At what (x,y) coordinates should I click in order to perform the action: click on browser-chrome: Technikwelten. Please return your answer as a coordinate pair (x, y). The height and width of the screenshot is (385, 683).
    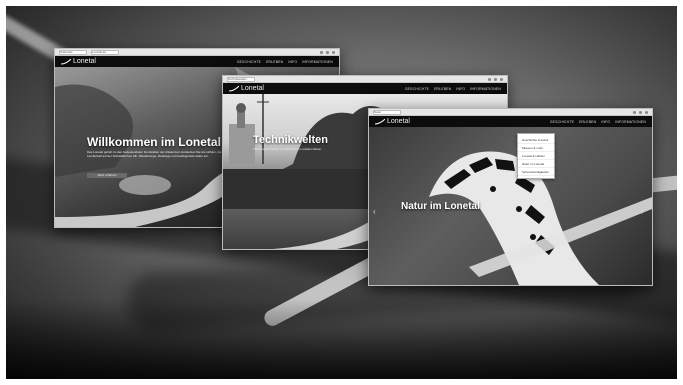
    Looking at the image, I should click on (365, 79).